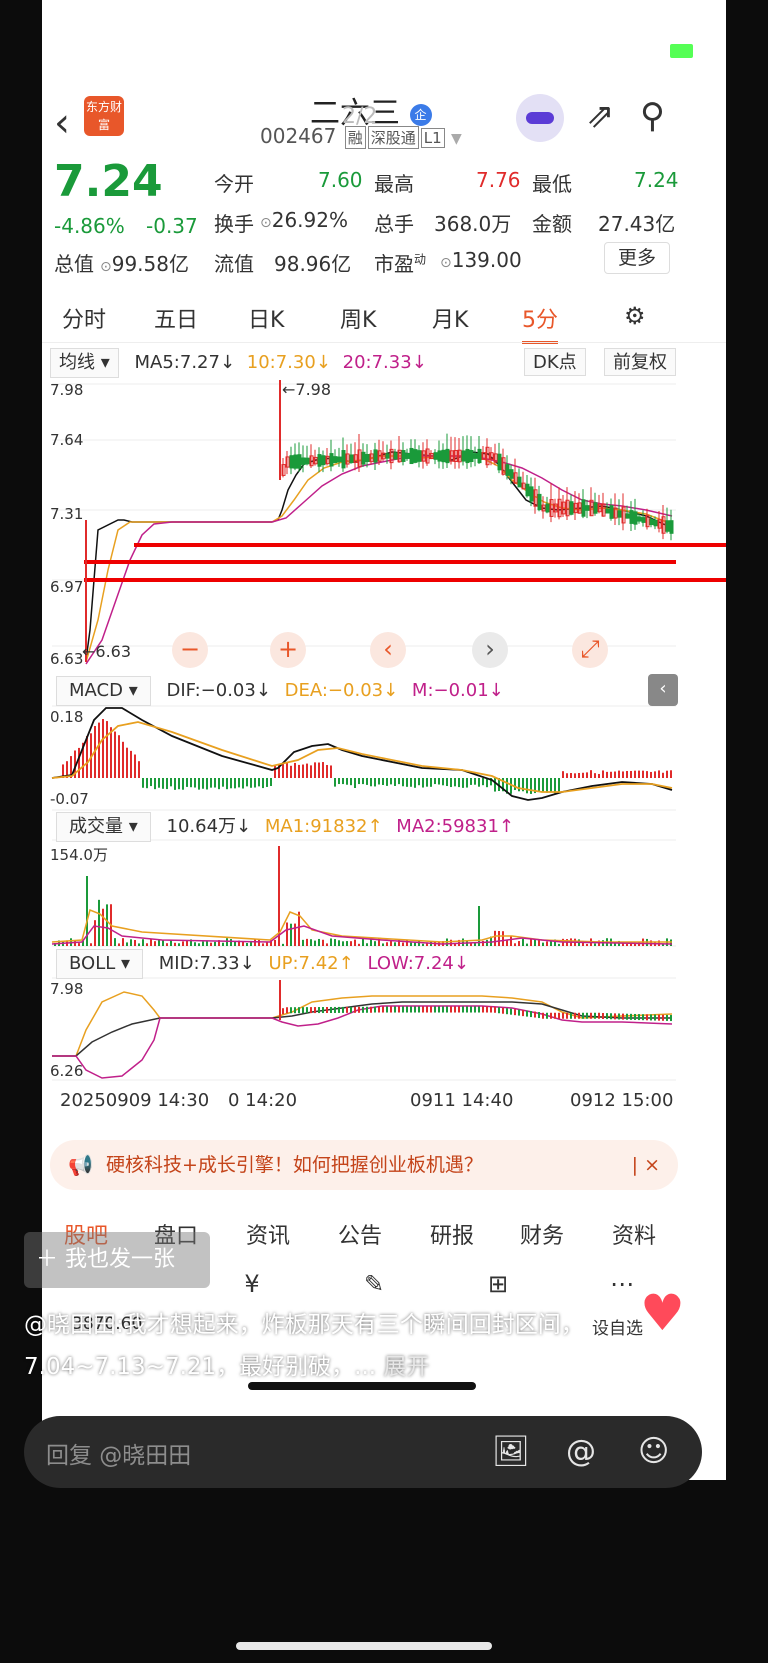 This screenshot has width=768, height=1663. What do you see at coordinates (450, 318) in the screenshot?
I see `tab-monthly-k: 月K` at bounding box center [450, 318].